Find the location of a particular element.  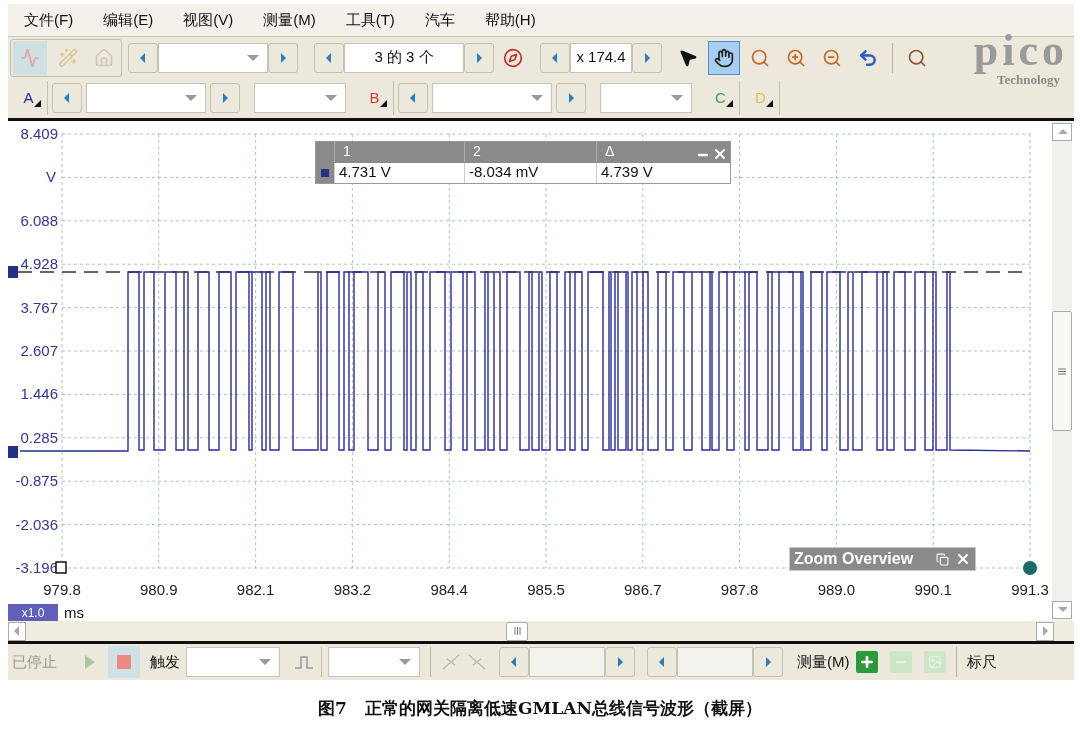

add-button is located at coordinates (866, 662).